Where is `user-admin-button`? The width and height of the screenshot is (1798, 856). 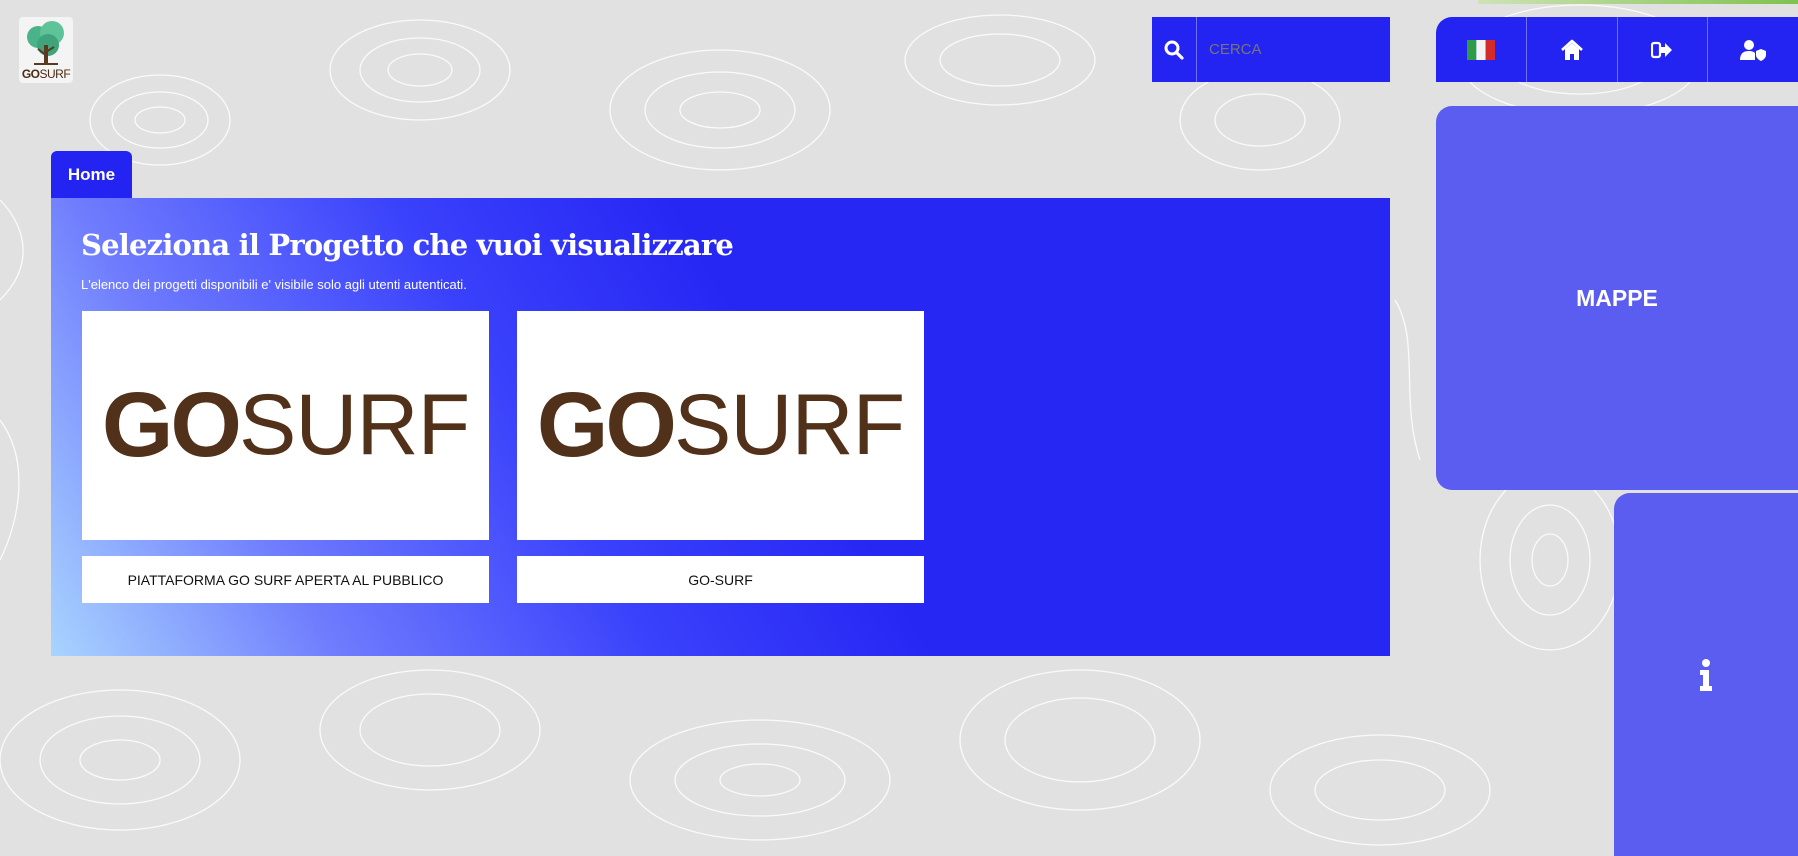
user-admin-button is located at coordinates (1753, 49).